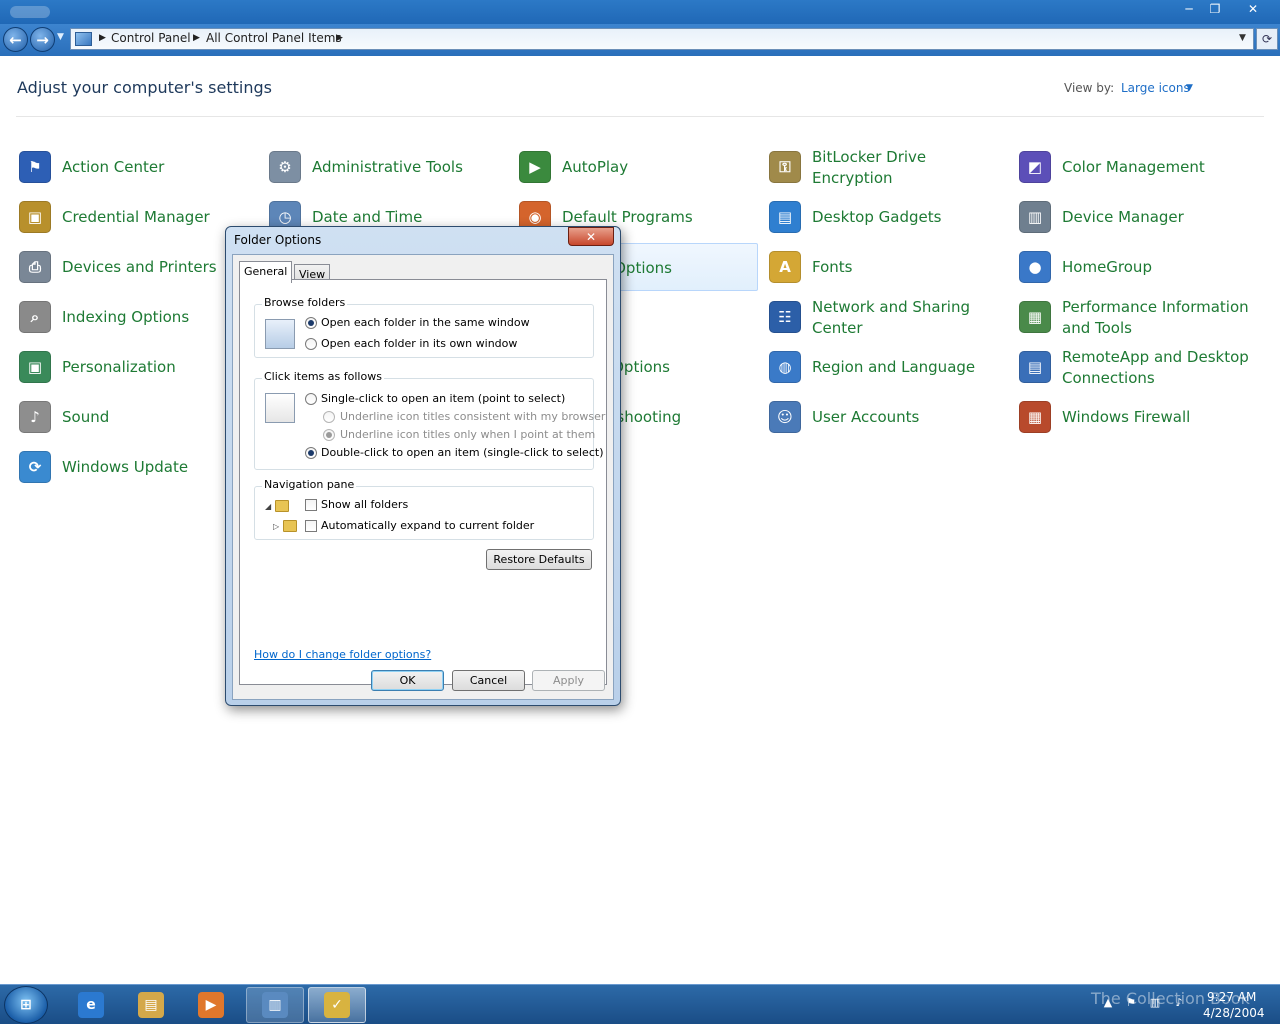 This screenshot has width=1280, height=1024. What do you see at coordinates (276, 526) in the screenshot?
I see `collapsed-arrow-icon: ▷` at bounding box center [276, 526].